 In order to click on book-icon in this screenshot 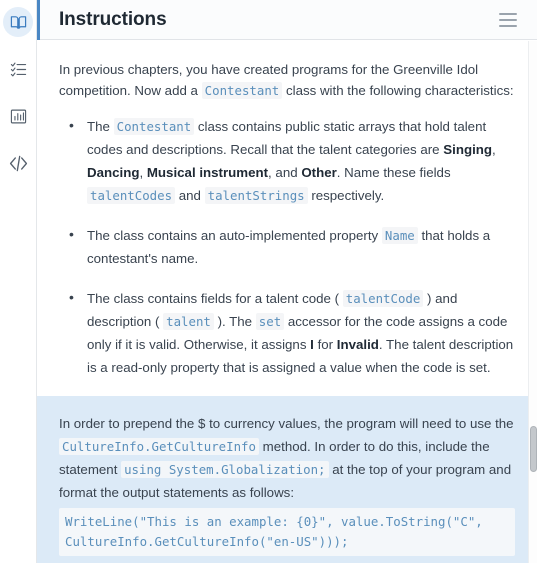, I will do `click(18, 22)`.